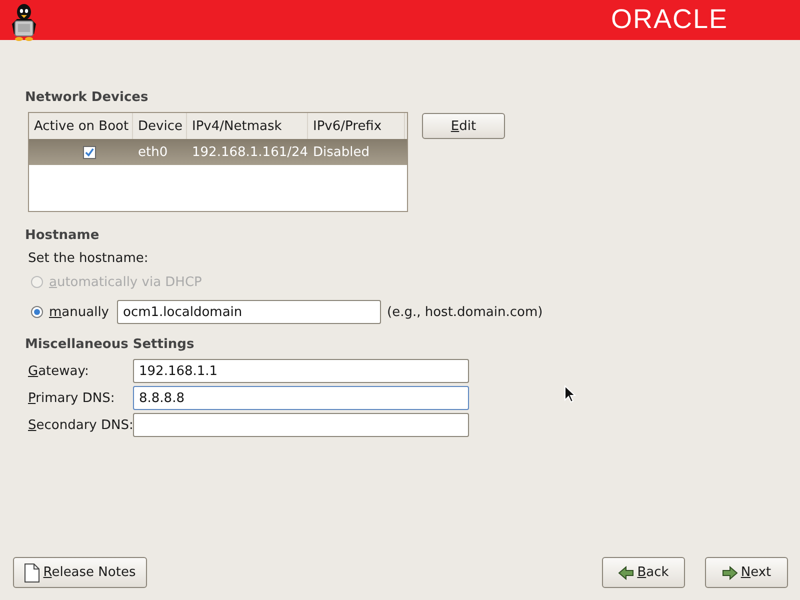 The width and height of the screenshot is (800, 600). Describe the element at coordinates (341, 153) in the screenshot. I see `table-cell-text: Disabled` at that location.